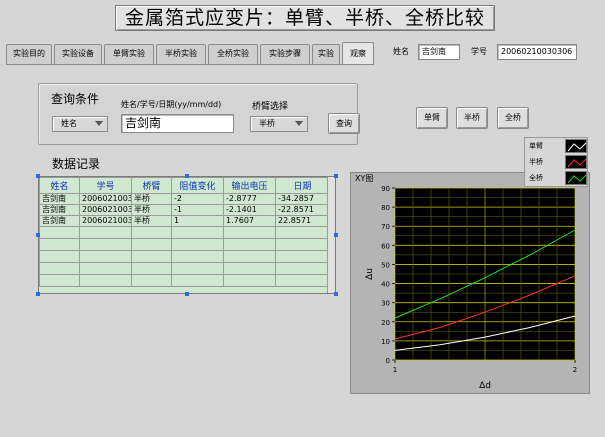 This screenshot has height=437, width=605. Describe the element at coordinates (302, 199) in the screenshot. I see `cell: -34.2857` at that location.